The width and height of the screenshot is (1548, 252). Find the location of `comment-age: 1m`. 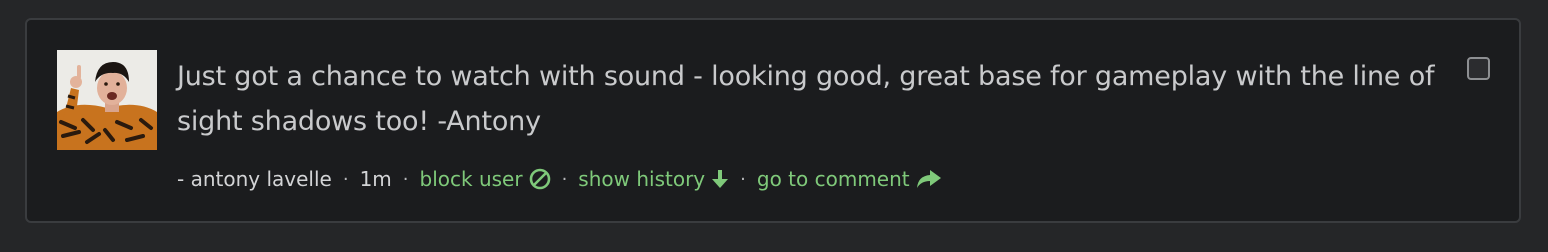

comment-age: 1m is located at coordinates (375, 179).